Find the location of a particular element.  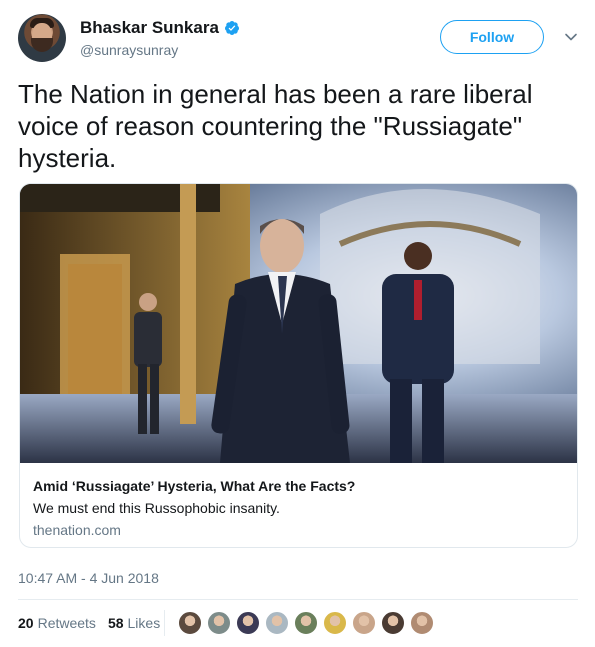

likes-label: Likes is located at coordinates (144, 623).